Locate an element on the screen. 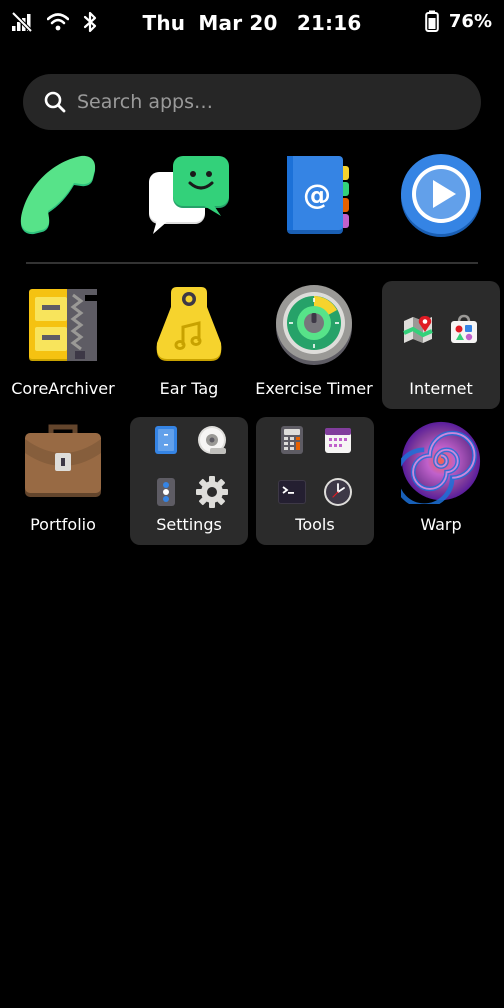  software-store-icon is located at coordinates (464, 329).